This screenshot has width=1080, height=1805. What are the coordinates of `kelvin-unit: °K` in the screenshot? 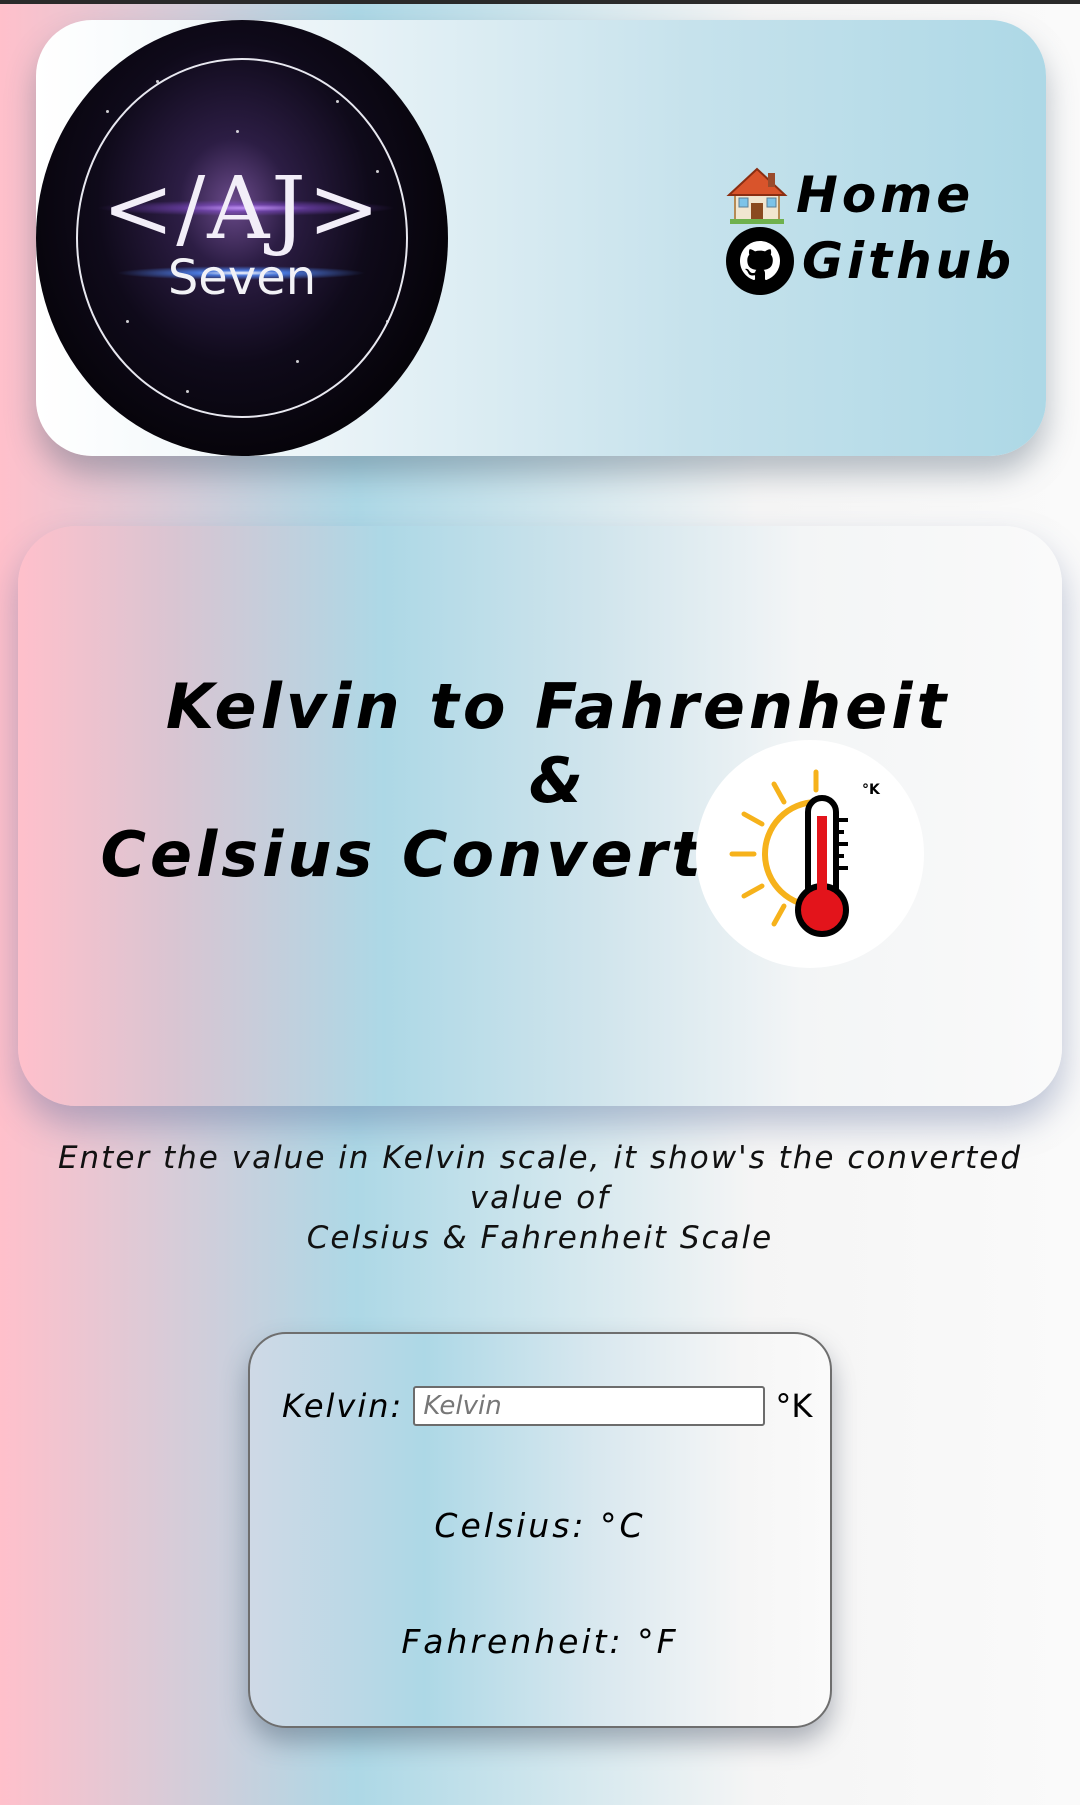 It's located at (794, 1406).